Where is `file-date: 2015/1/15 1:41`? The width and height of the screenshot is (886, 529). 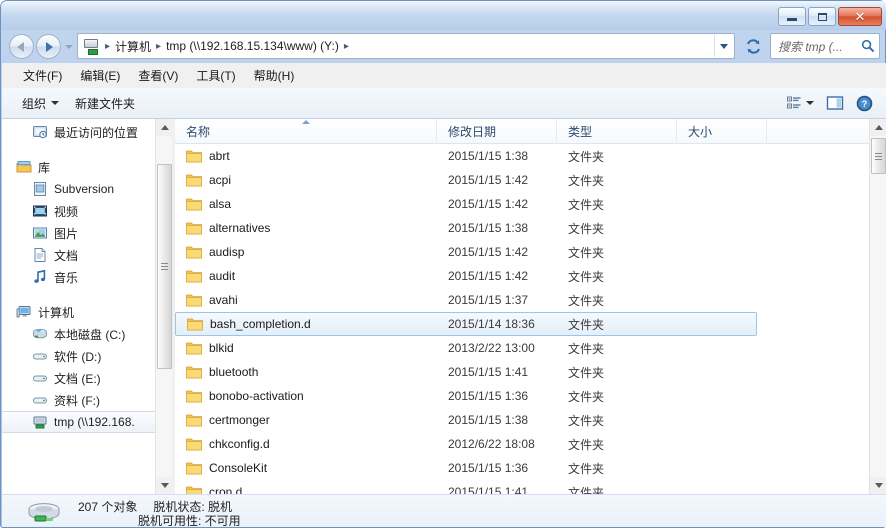
file-date: 2015/1/15 1:41 is located at coordinates (488, 489).